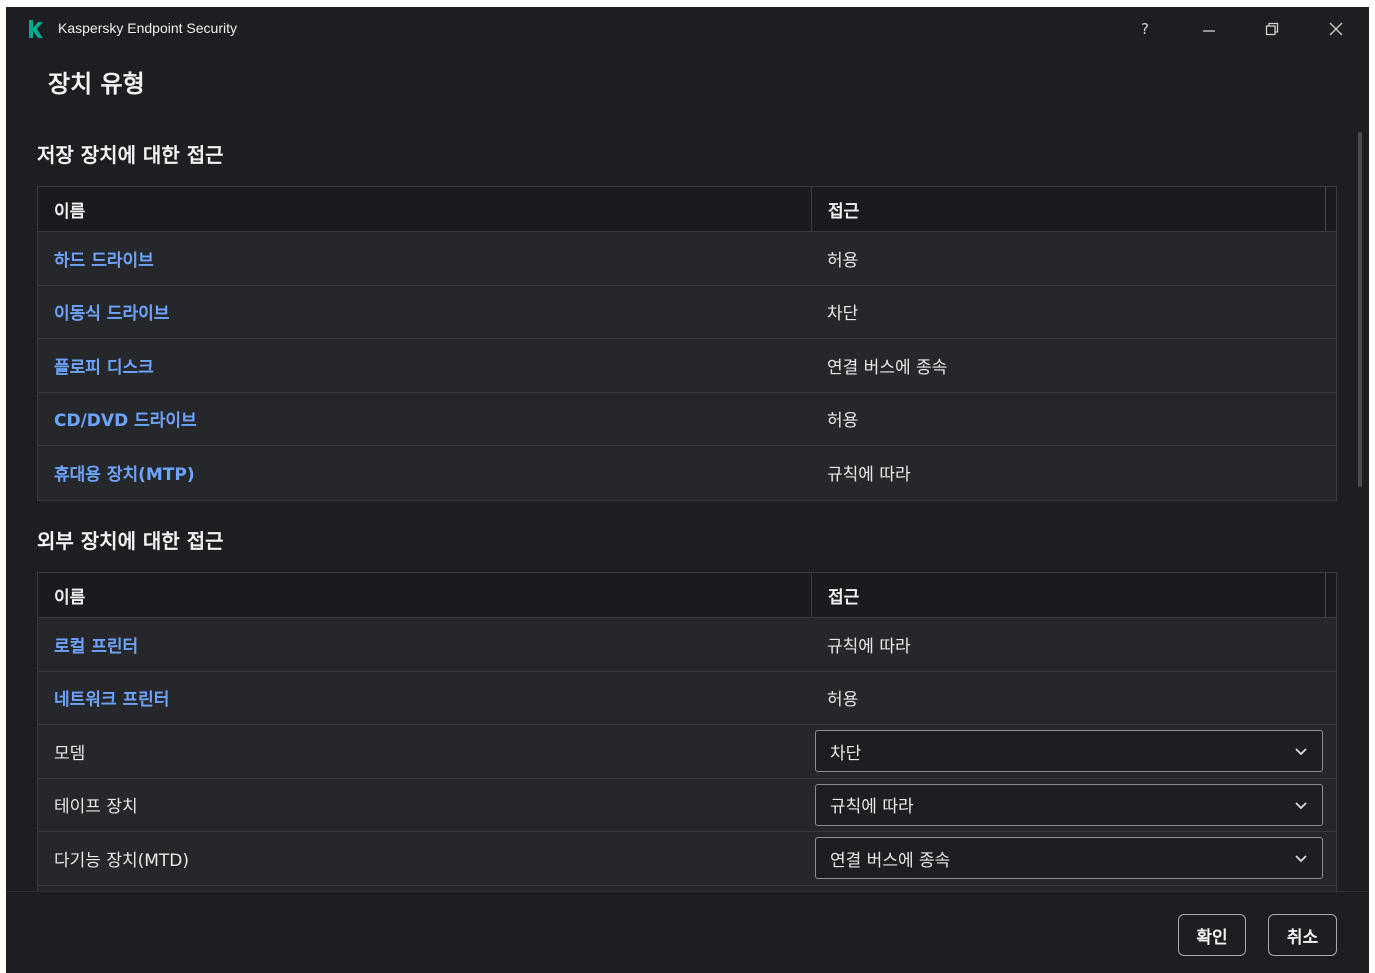 Image resolution: width=1375 pixels, height=973 pixels. What do you see at coordinates (1069, 751) in the screenshot?
I see `access-dropdown: 차단` at bounding box center [1069, 751].